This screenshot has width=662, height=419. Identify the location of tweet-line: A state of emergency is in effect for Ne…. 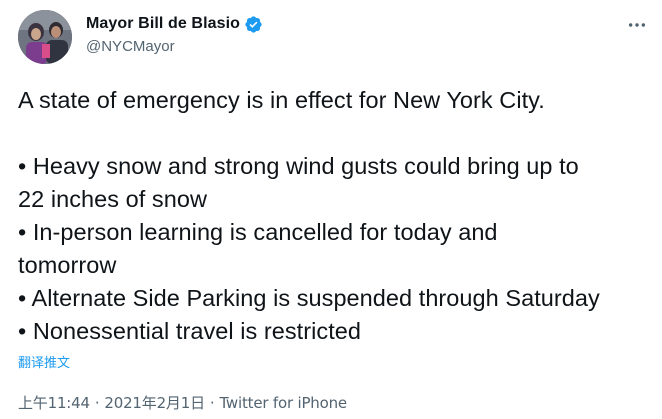
(281, 100).